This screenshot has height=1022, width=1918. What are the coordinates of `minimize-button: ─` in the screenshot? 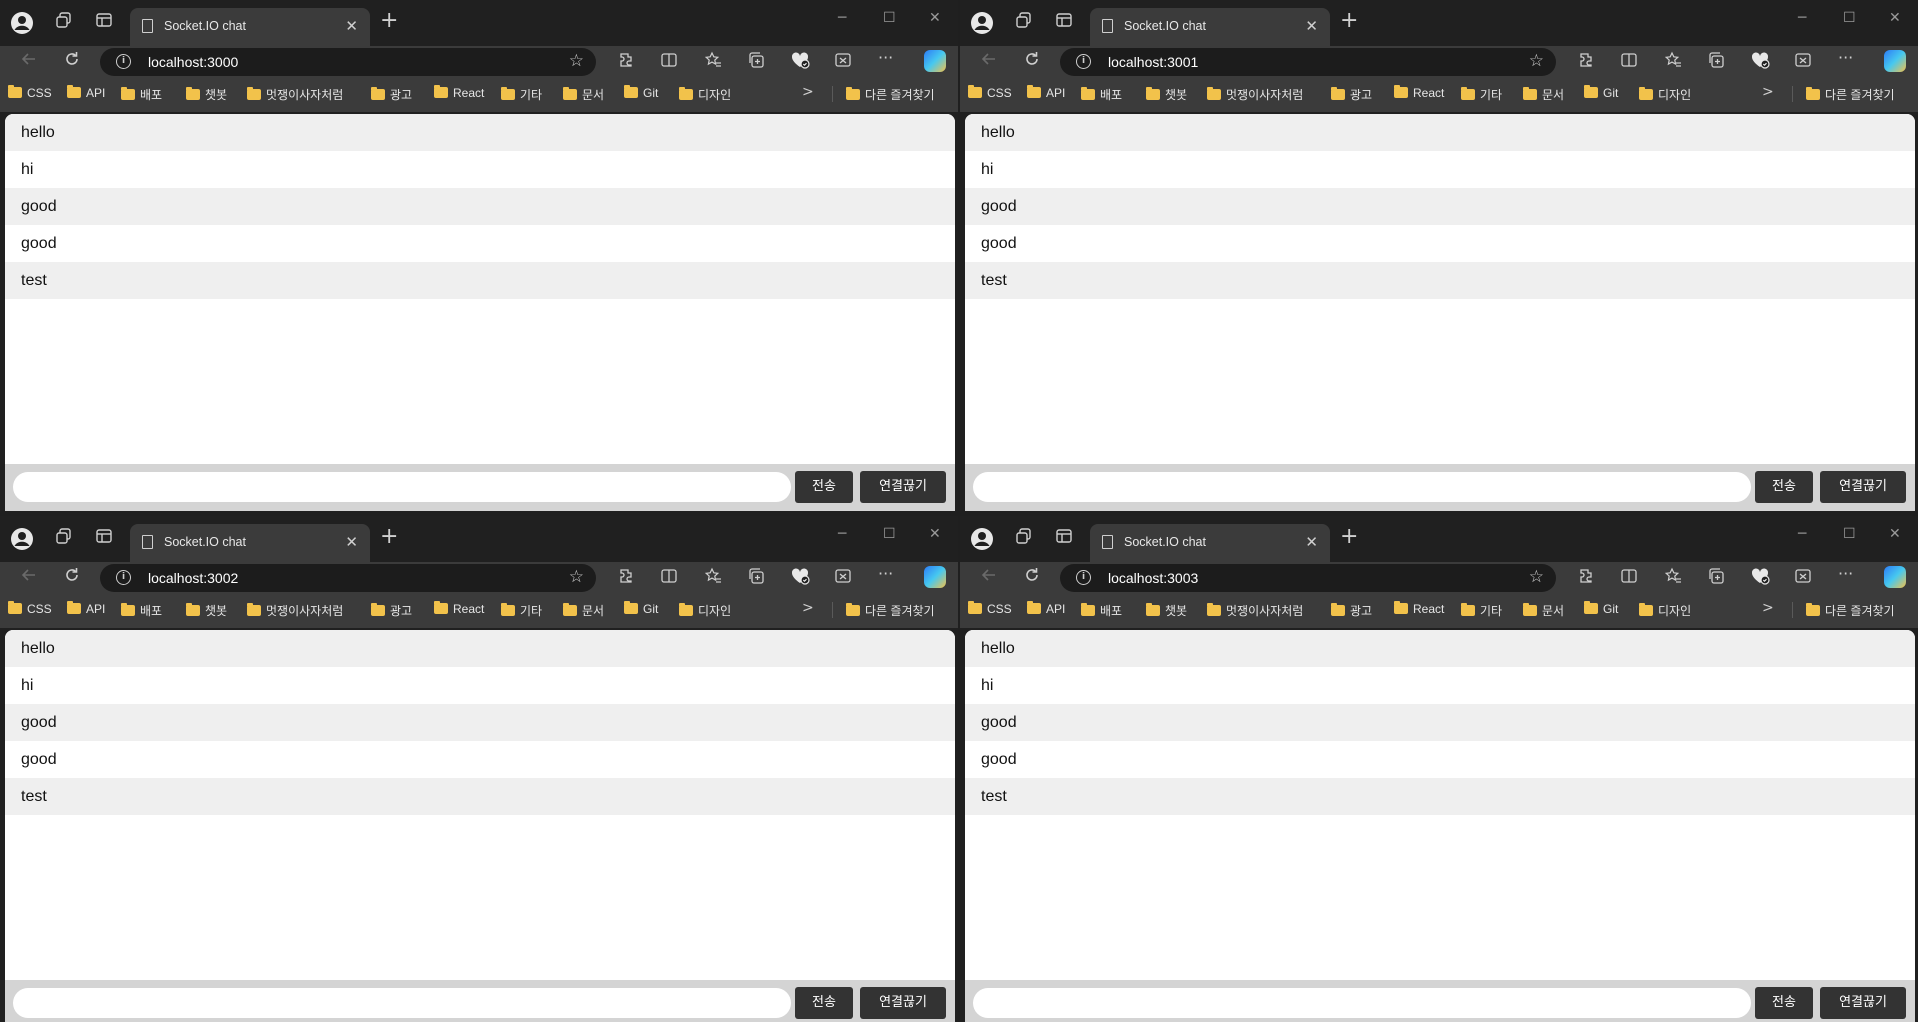 It's located at (1802, 534).